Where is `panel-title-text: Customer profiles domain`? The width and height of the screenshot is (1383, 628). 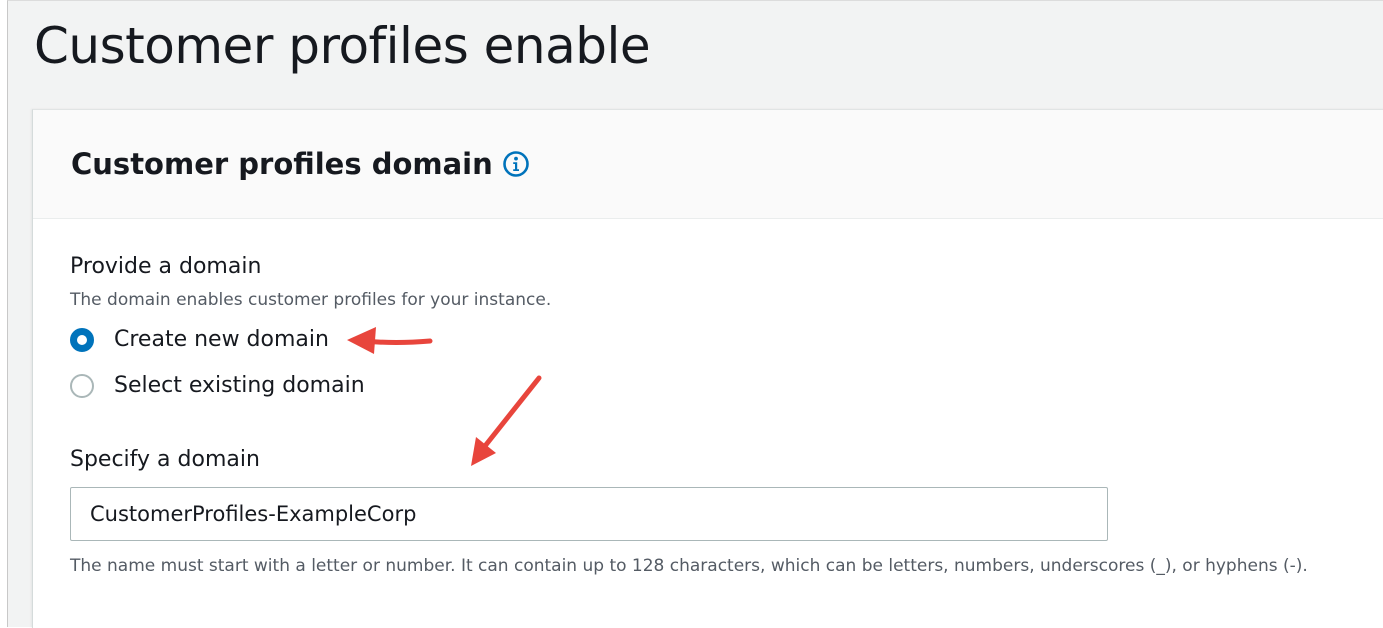
panel-title-text: Customer profiles domain is located at coordinates (282, 164).